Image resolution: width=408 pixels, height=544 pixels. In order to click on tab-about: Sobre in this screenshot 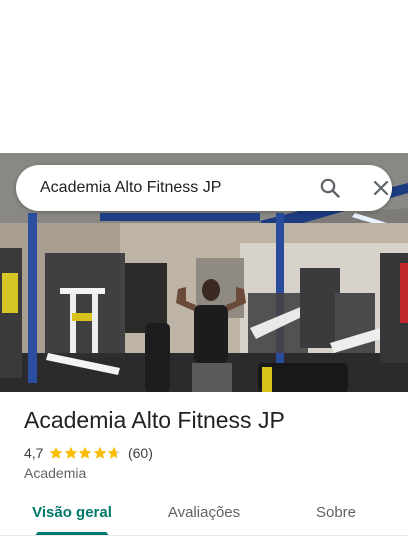, I will do `click(336, 514)`.